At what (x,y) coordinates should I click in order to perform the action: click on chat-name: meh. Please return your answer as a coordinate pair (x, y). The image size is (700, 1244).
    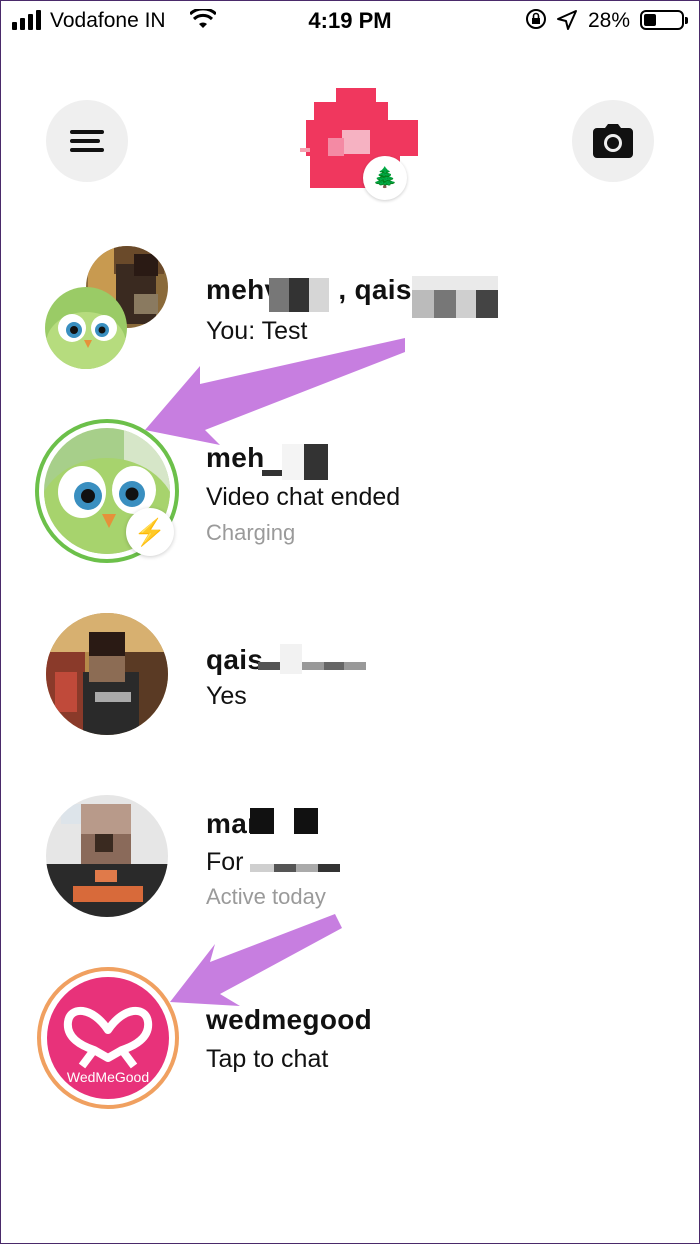
    Looking at the image, I should click on (235, 457).